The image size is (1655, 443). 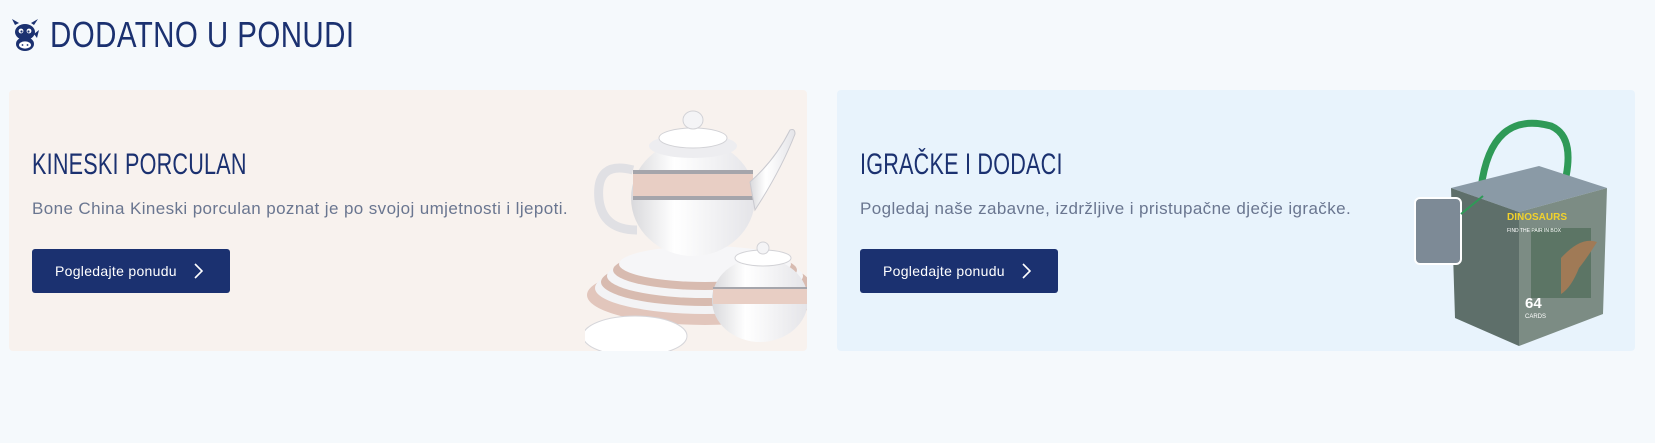 What do you see at coordinates (139, 164) in the screenshot?
I see `card-title: KINESKI PORCULAN` at bounding box center [139, 164].